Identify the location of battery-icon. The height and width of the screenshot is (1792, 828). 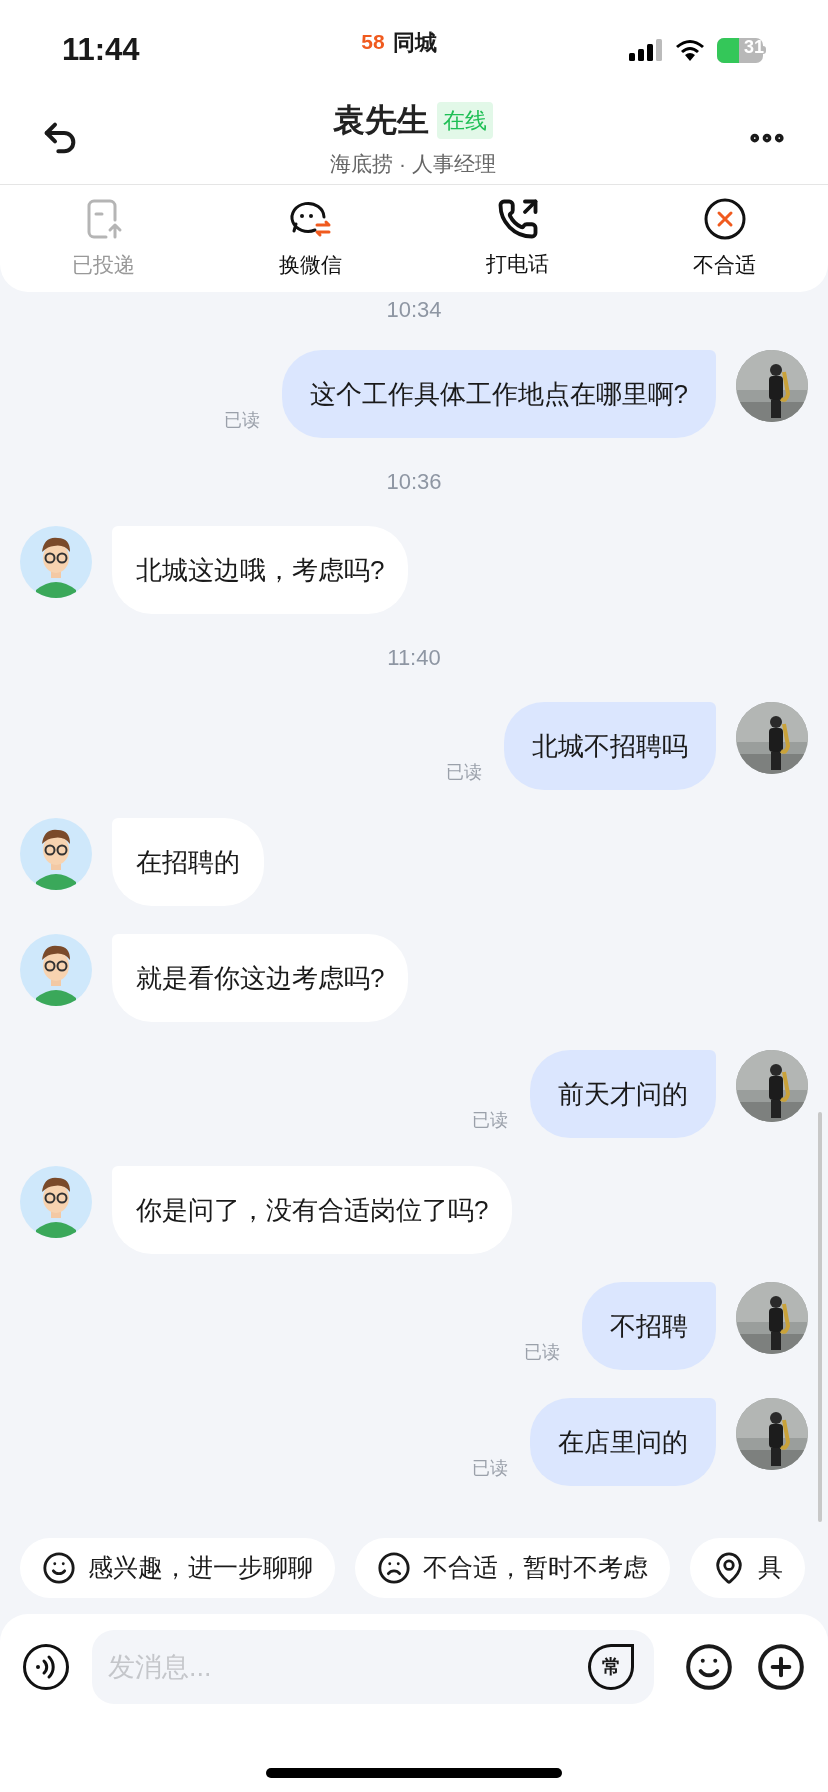
(741, 50).